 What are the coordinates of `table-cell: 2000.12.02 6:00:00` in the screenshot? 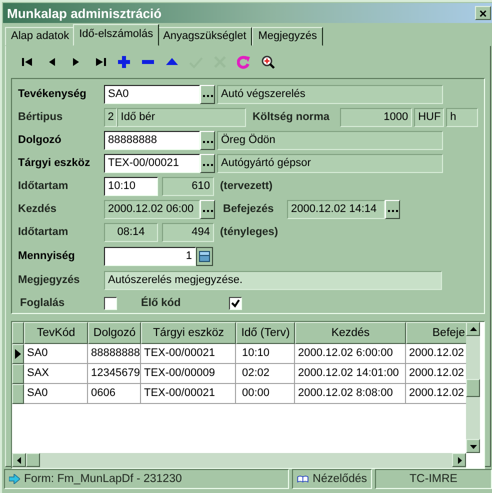 It's located at (350, 354).